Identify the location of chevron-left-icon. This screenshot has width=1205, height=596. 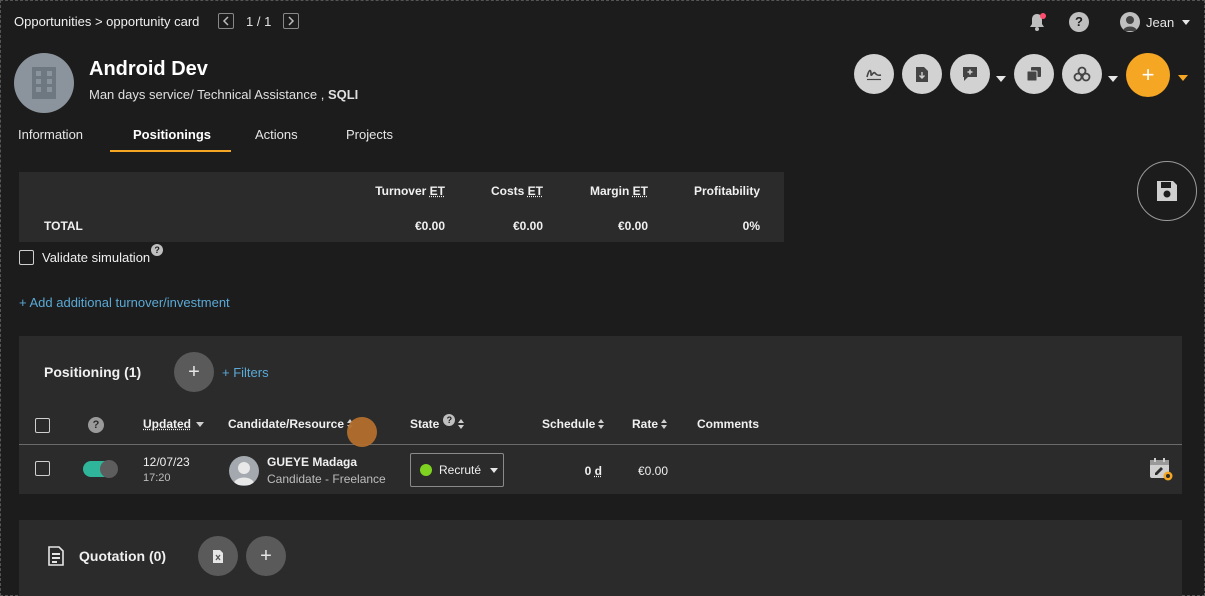
(225, 21).